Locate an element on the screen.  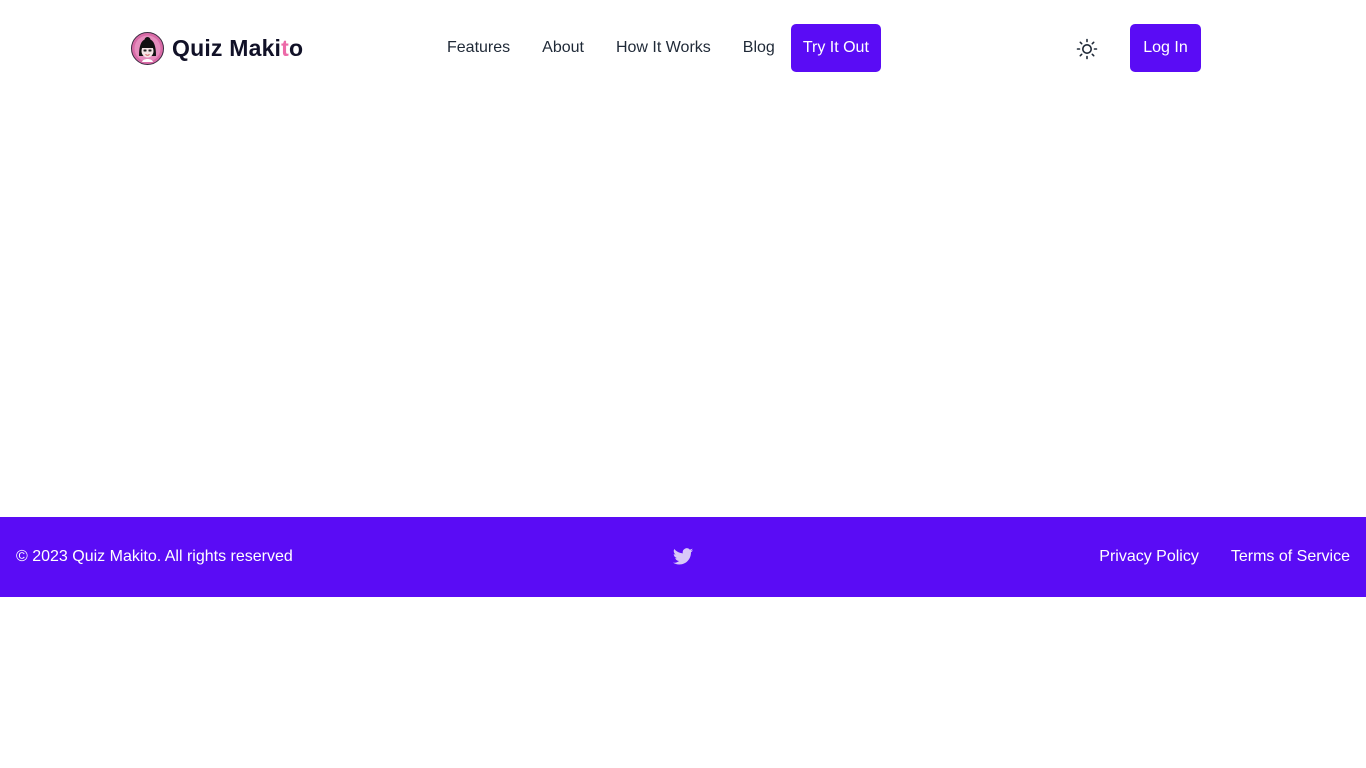
terms-of-service-link: Terms of Service is located at coordinates (1290, 557).